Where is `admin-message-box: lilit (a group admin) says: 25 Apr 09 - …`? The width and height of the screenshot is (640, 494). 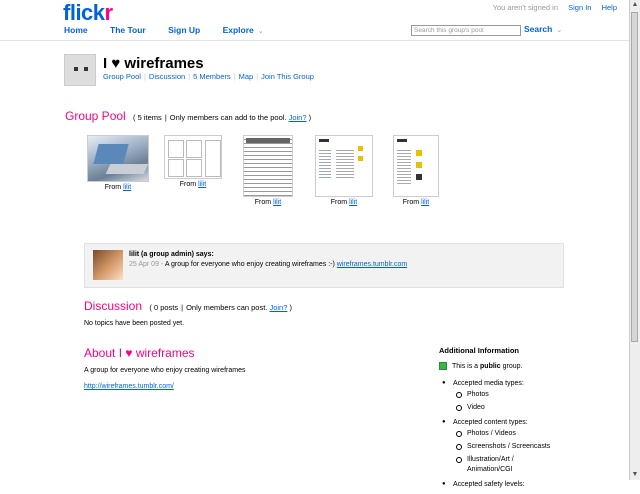
admin-message-box: lilit (a group admin) says: 25 Apr 09 - … is located at coordinates (324, 265).